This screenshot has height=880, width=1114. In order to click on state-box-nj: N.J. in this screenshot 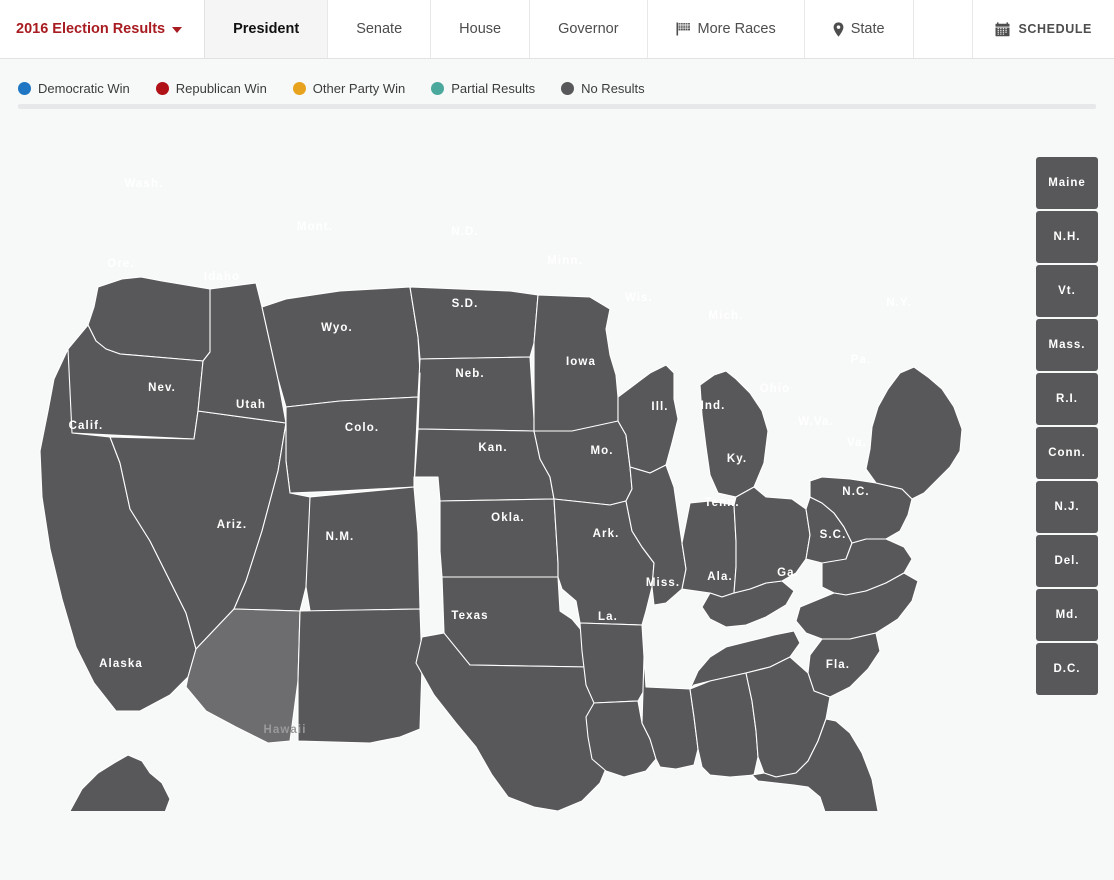, I will do `click(1067, 507)`.